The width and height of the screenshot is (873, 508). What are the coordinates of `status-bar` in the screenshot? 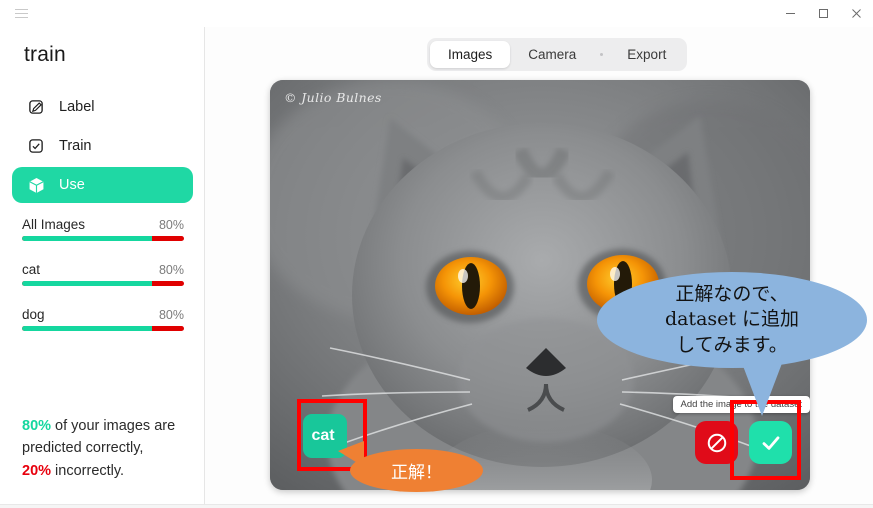 It's located at (436, 506).